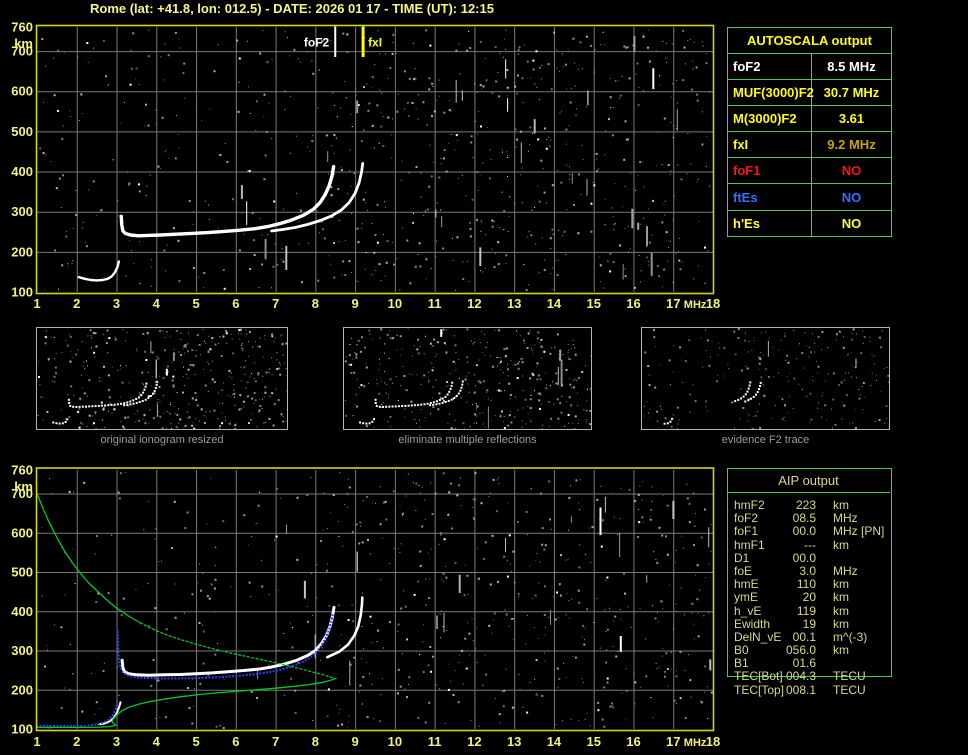 The width and height of the screenshot is (968, 755). Describe the element at coordinates (800, 676) in the screenshot. I see `parameter-value: 004.3` at that location.